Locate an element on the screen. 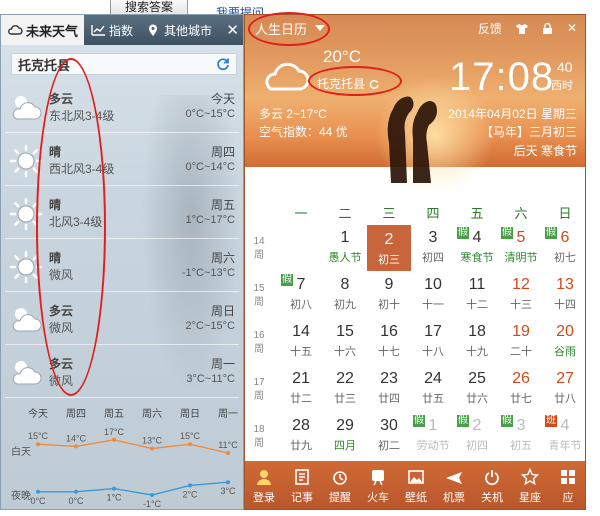  calendar-day: 21 廿二 is located at coordinates (301, 389).